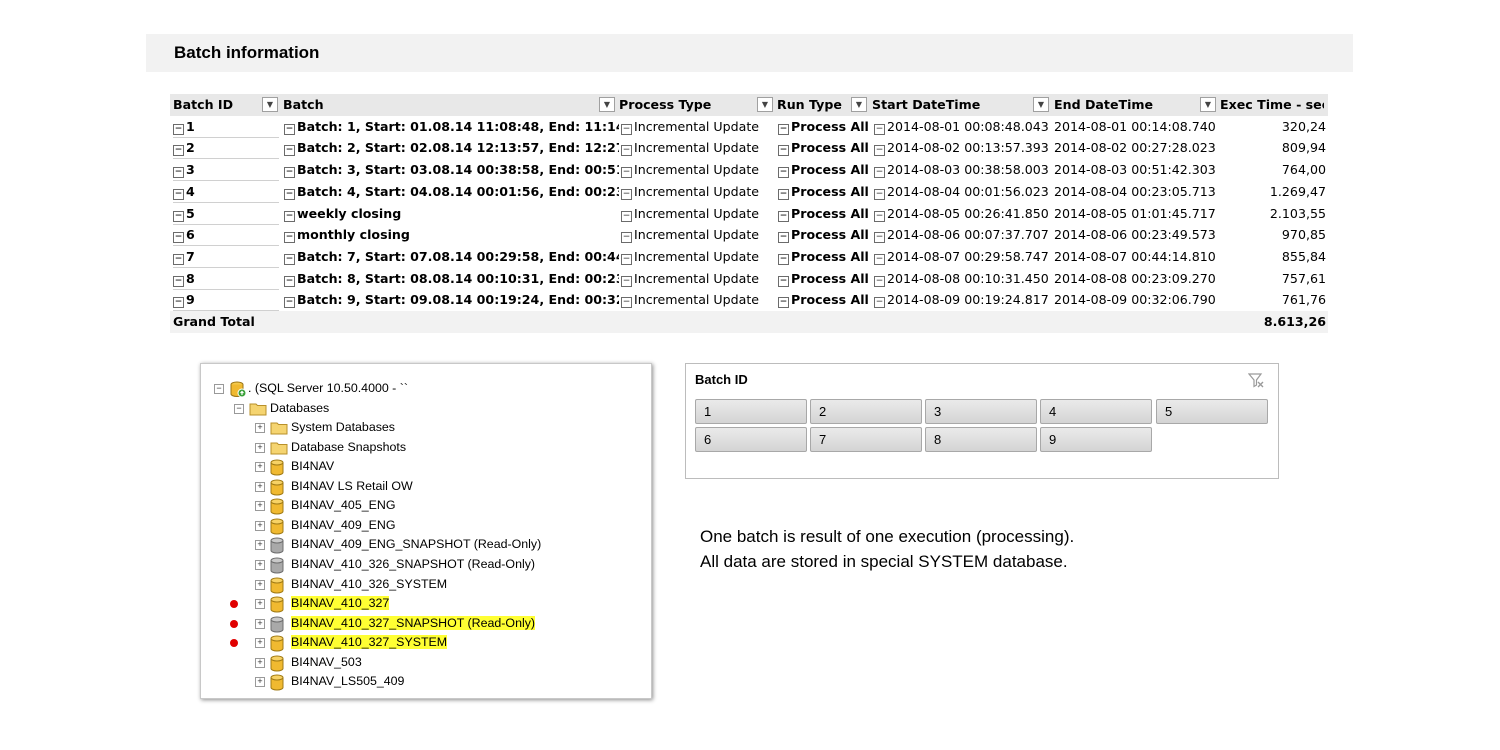  I want to click on tree-node: + BI4NAV, so click(426, 466).